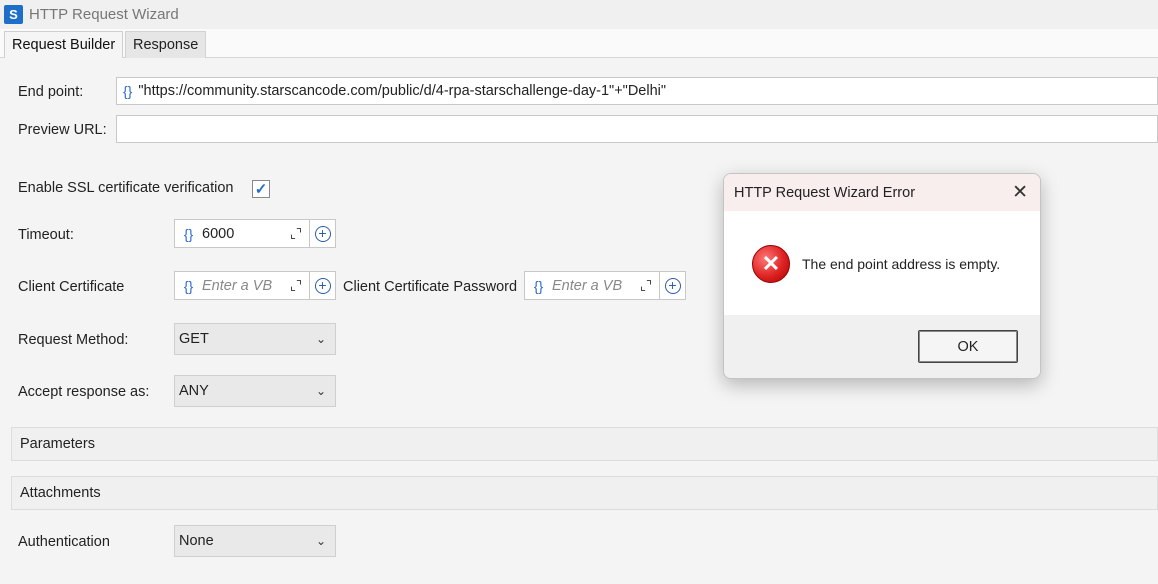  I want to click on window-title: HTTP Request Wizard, so click(104, 14).